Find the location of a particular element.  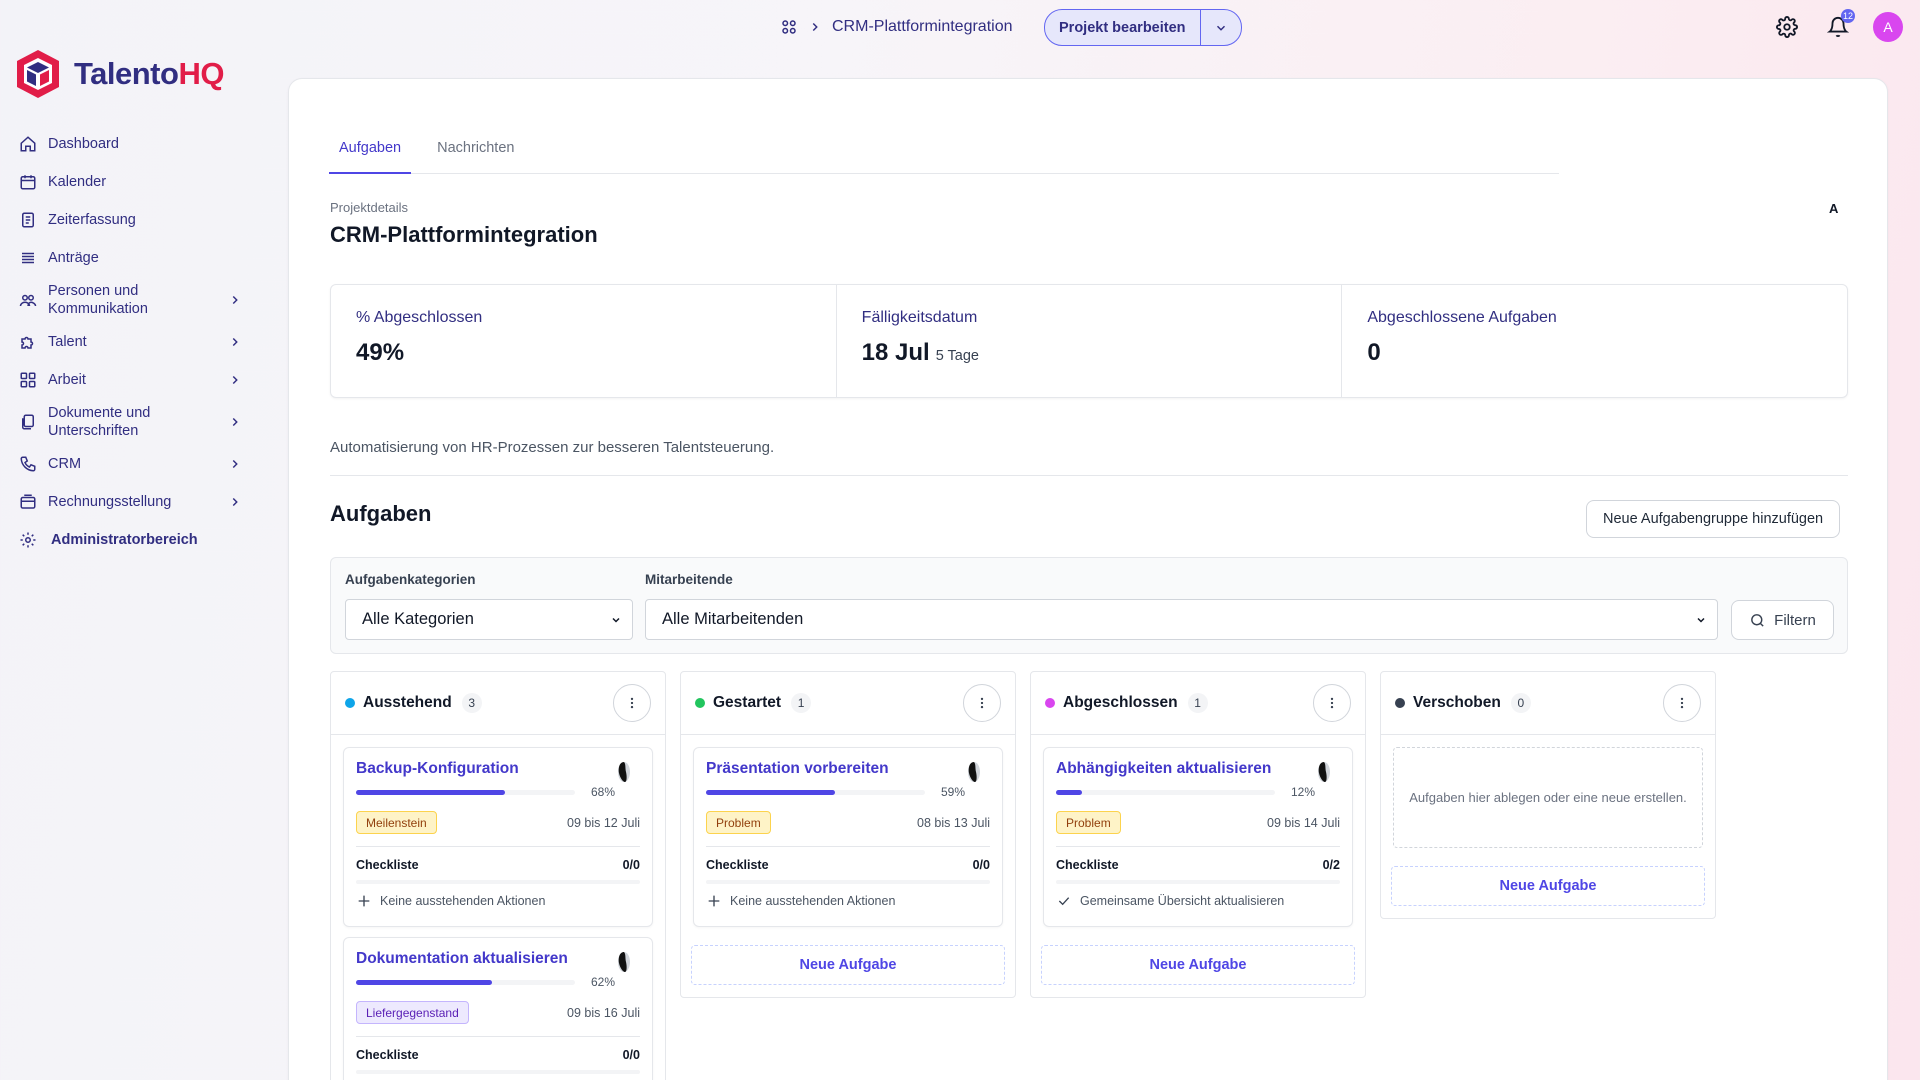

home-icon is located at coordinates (28, 144).